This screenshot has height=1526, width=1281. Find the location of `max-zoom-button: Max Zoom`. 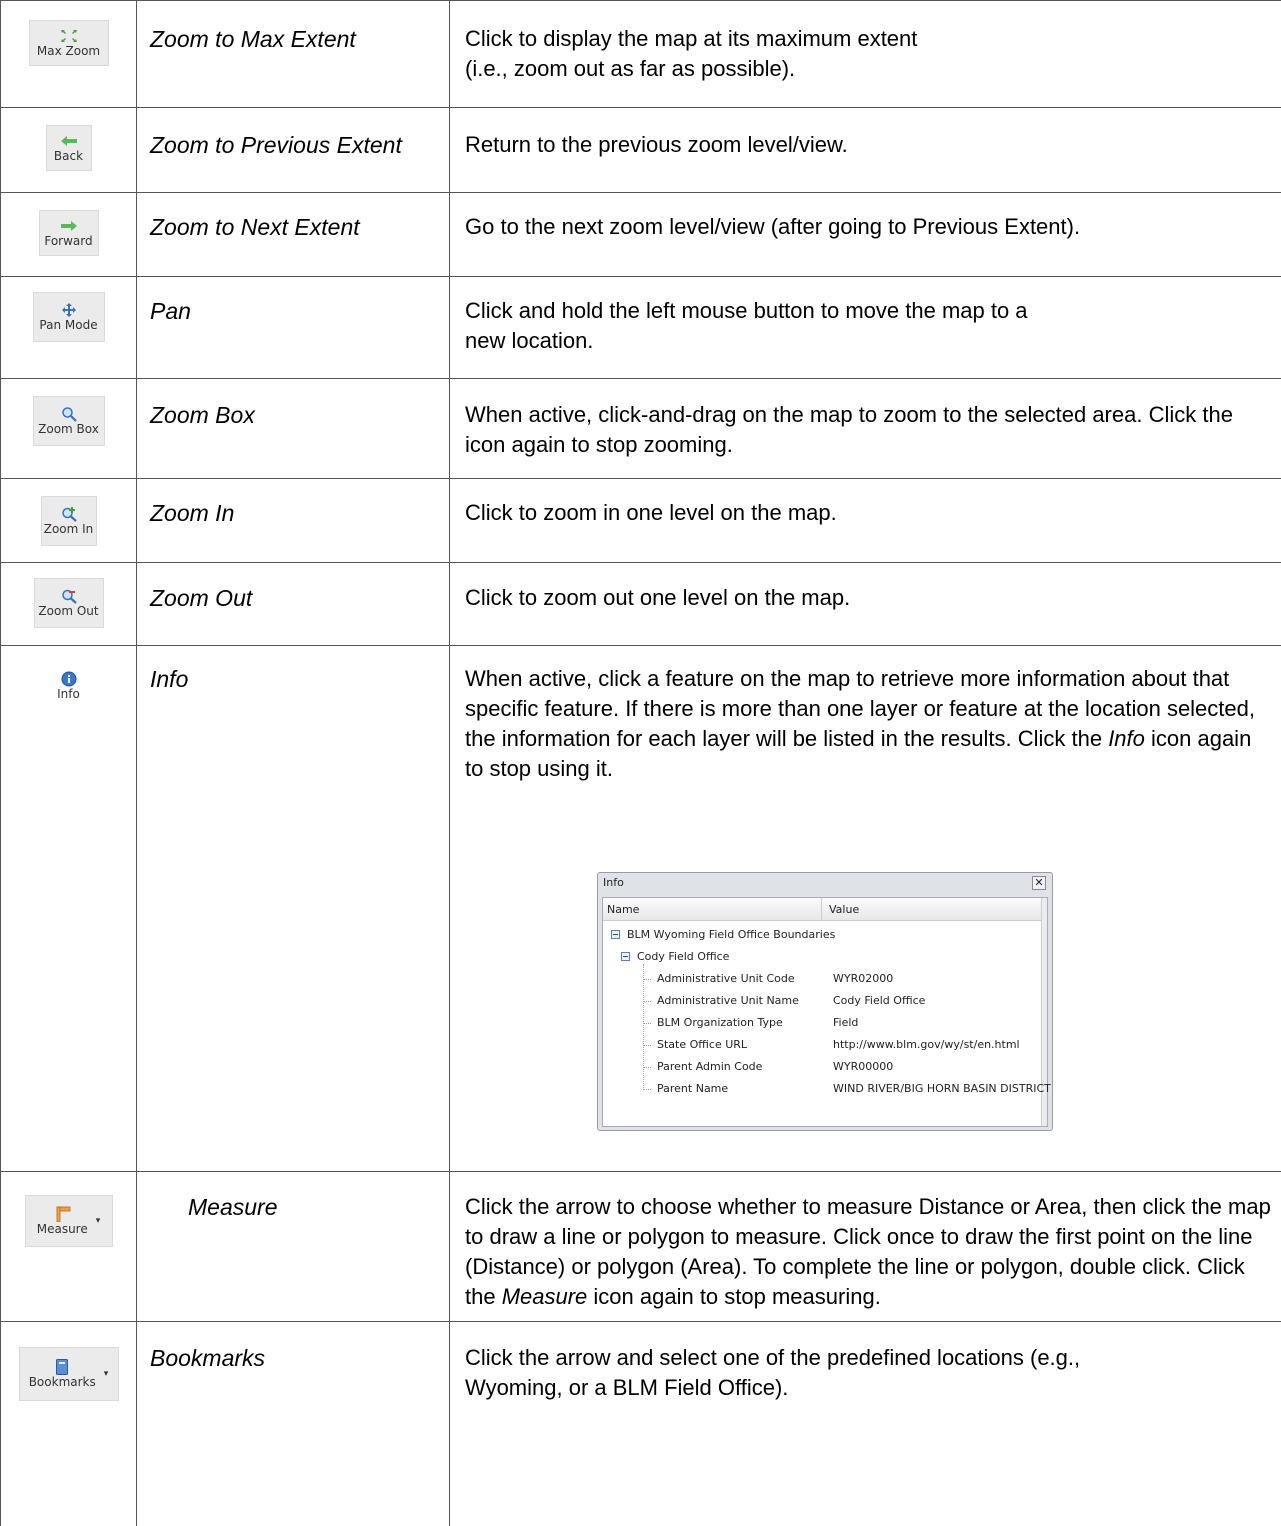

max-zoom-button: Max Zoom is located at coordinates (68, 43).